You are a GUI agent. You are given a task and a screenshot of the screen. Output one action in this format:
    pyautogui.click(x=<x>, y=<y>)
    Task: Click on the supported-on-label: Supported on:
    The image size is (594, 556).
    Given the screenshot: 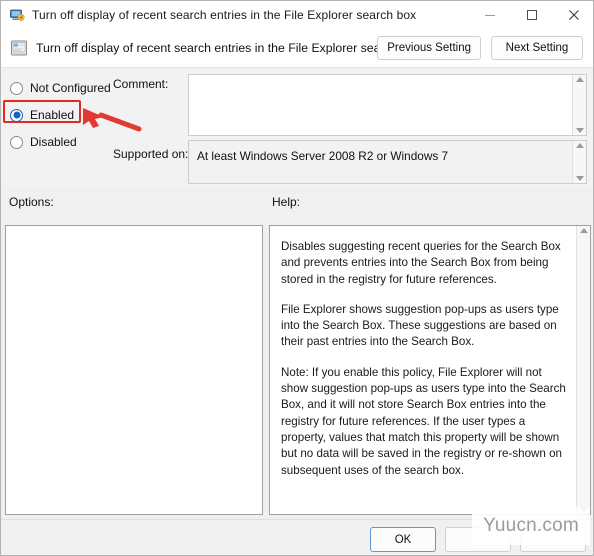 What is the action you would take?
    pyautogui.click(x=151, y=154)
    